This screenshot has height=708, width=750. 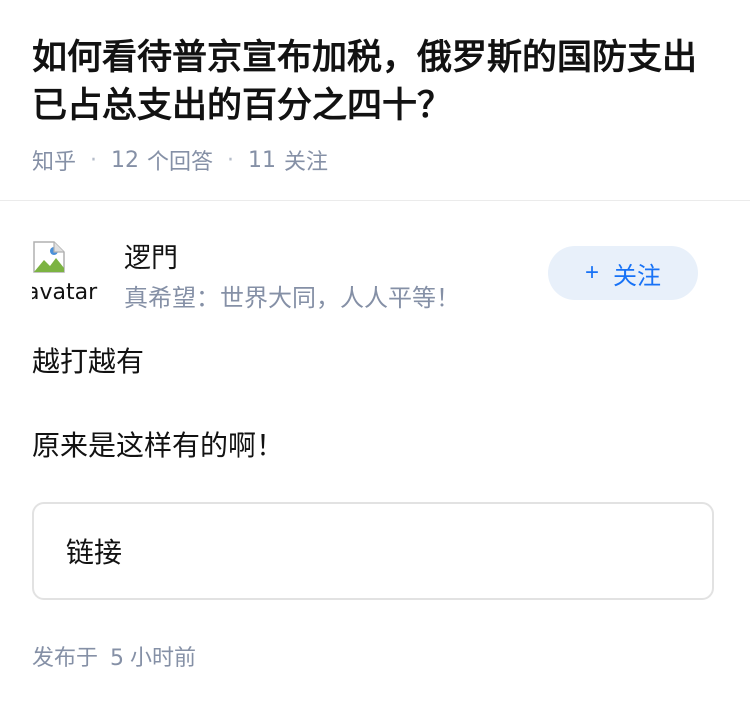 What do you see at coordinates (151, 255) in the screenshot?
I see `author-name: 逻門` at bounding box center [151, 255].